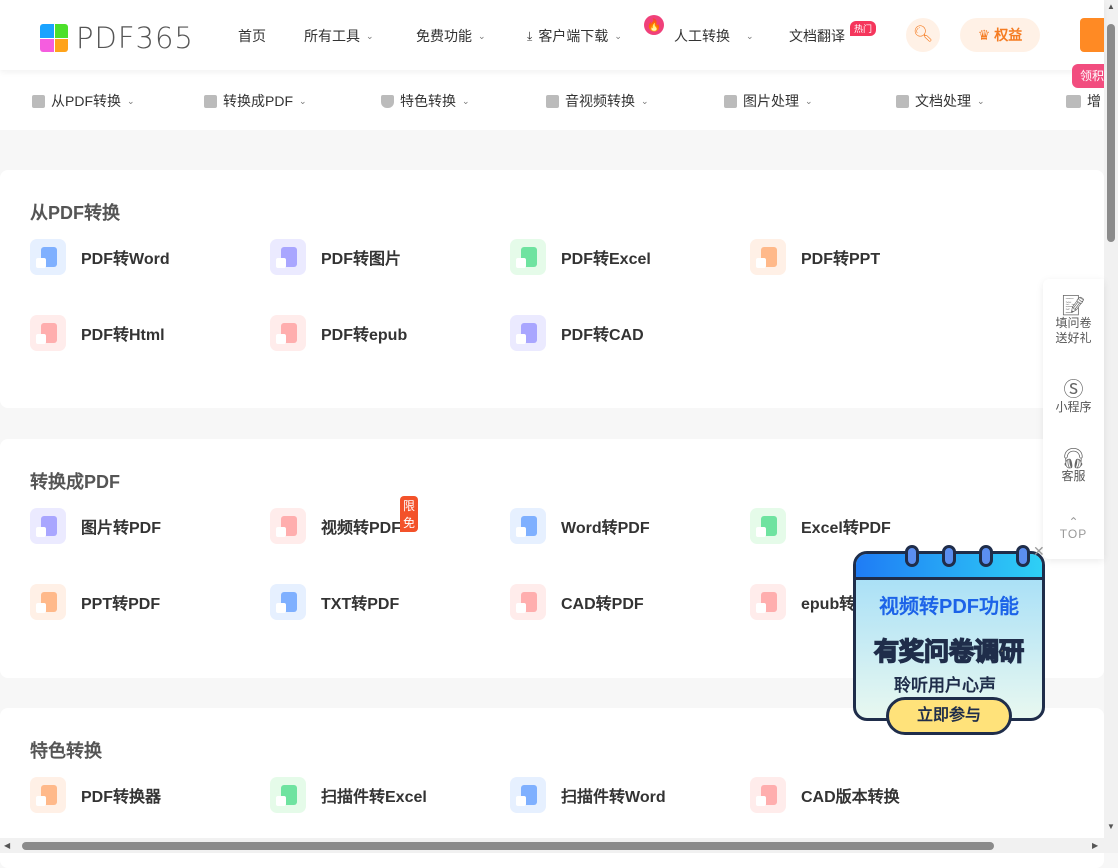 The image size is (1118, 868). What do you see at coordinates (1039, 551) in the screenshot?
I see `close-icon: ✕` at bounding box center [1039, 551].